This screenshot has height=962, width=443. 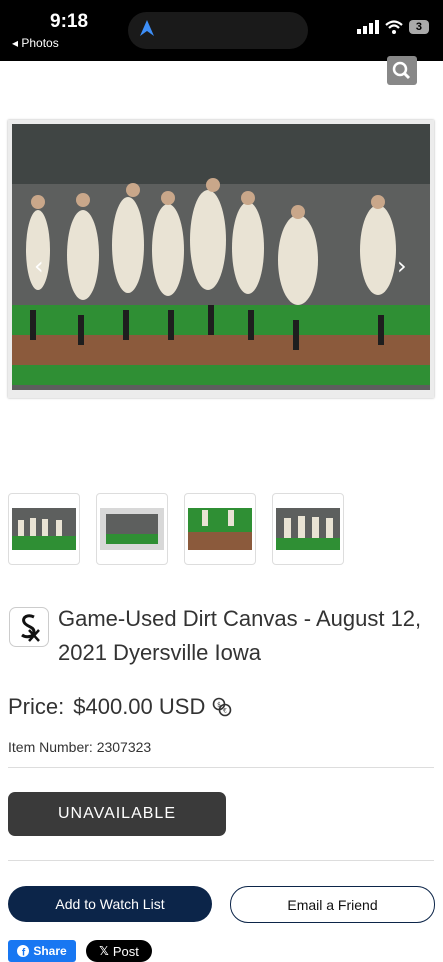 I want to click on price-row: Price: $400.00 USD $ €, so click(x=120, y=707).